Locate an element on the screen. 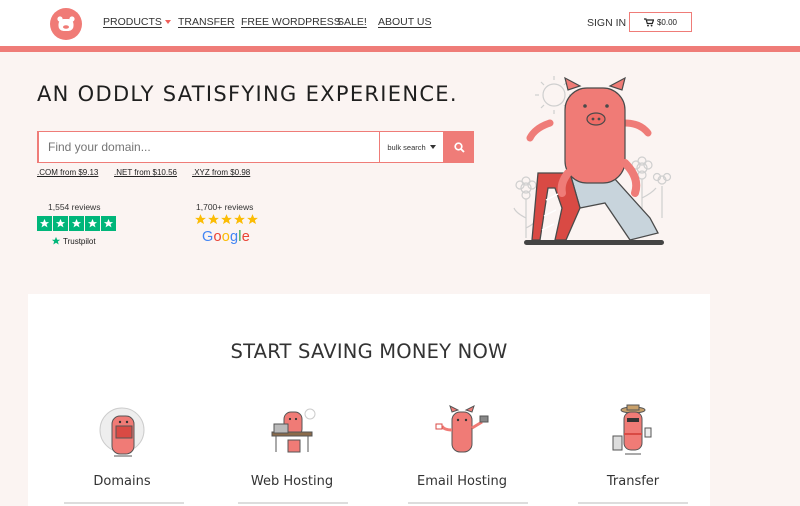 The height and width of the screenshot is (506, 800). sign-in-link: SIGN IN is located at coordinates (606, 23).